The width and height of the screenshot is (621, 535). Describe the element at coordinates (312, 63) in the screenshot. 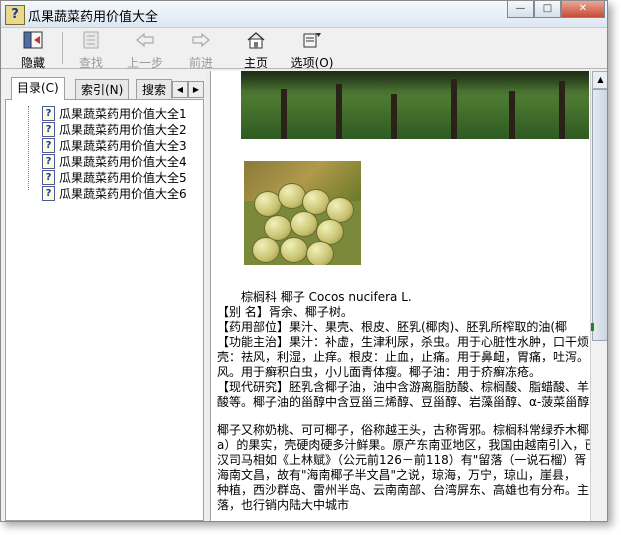

I see `options-label: 选项(O)` at that location.